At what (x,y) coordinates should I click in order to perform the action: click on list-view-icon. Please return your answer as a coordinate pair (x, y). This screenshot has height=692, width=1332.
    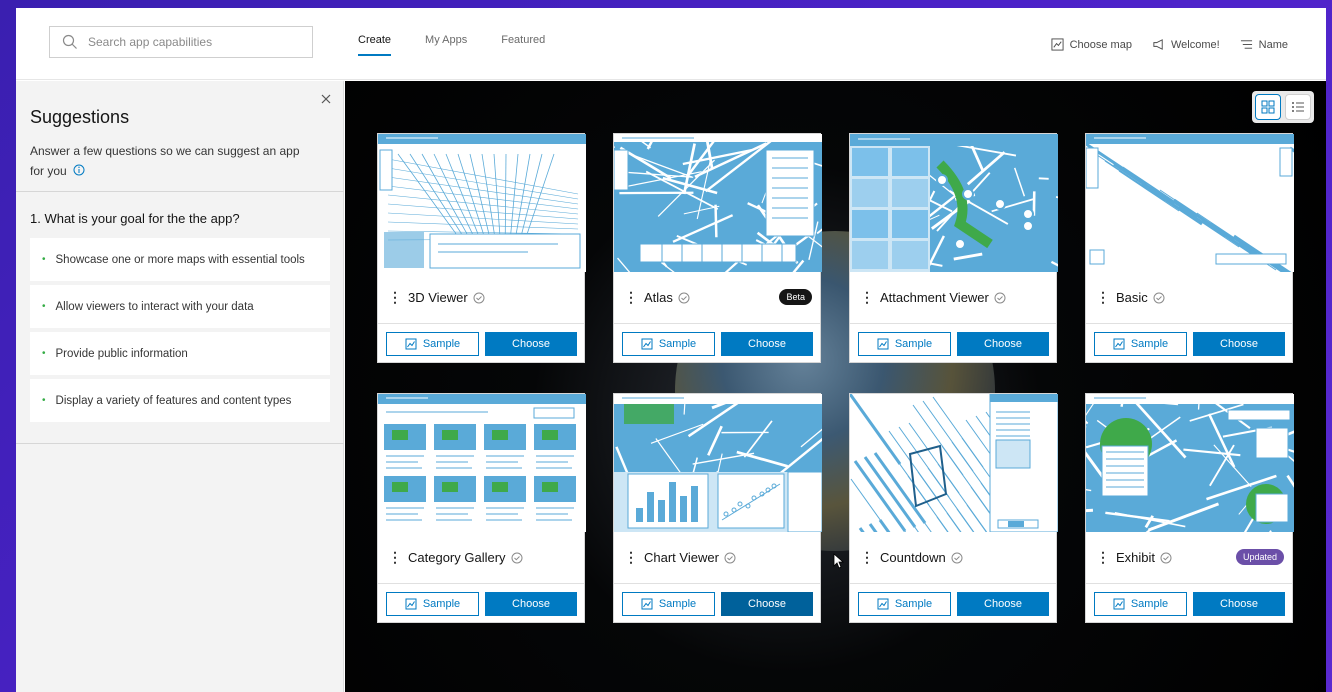
    Looking at the image, I should click on (1298, 107).